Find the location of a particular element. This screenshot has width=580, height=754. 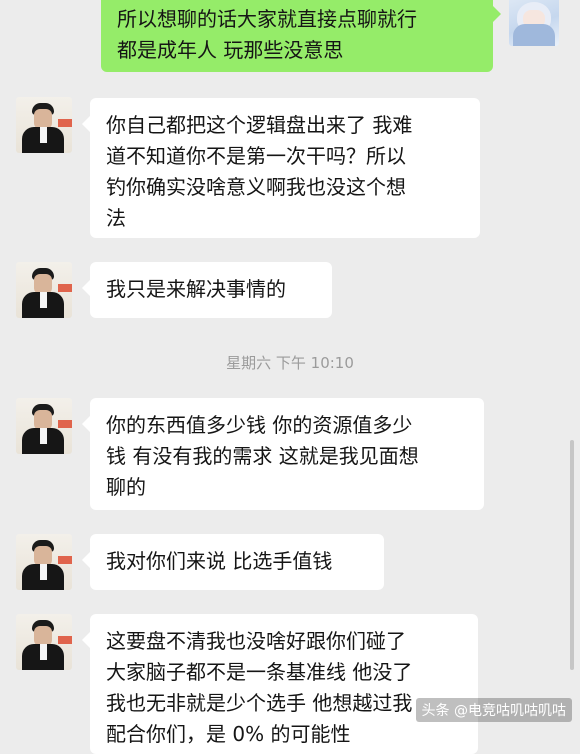

message-bubble-other: 你的东西值多少钱 你的资源值多少 钱 有没有我的需求 这就是我见面想 聊的 is located at coordinates (283, 454).